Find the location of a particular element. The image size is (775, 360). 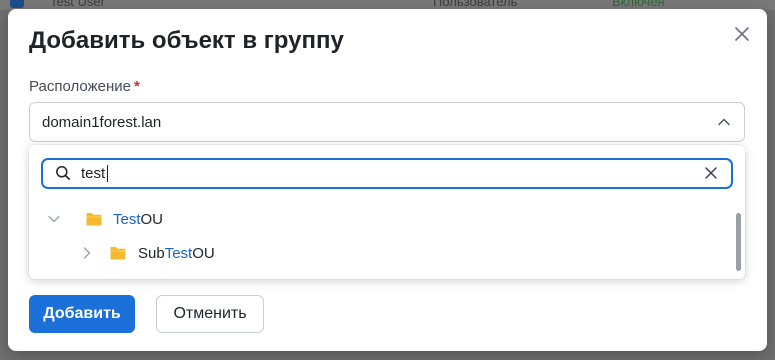

row-name: Test User is located at coordinates (77, 4).